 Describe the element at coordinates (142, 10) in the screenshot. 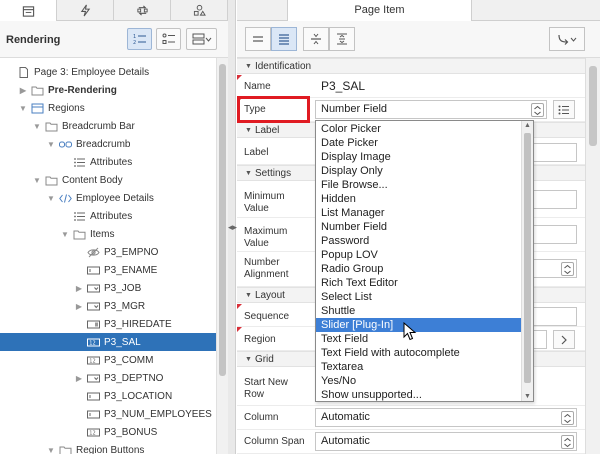

I see `processing-icon` at that location.